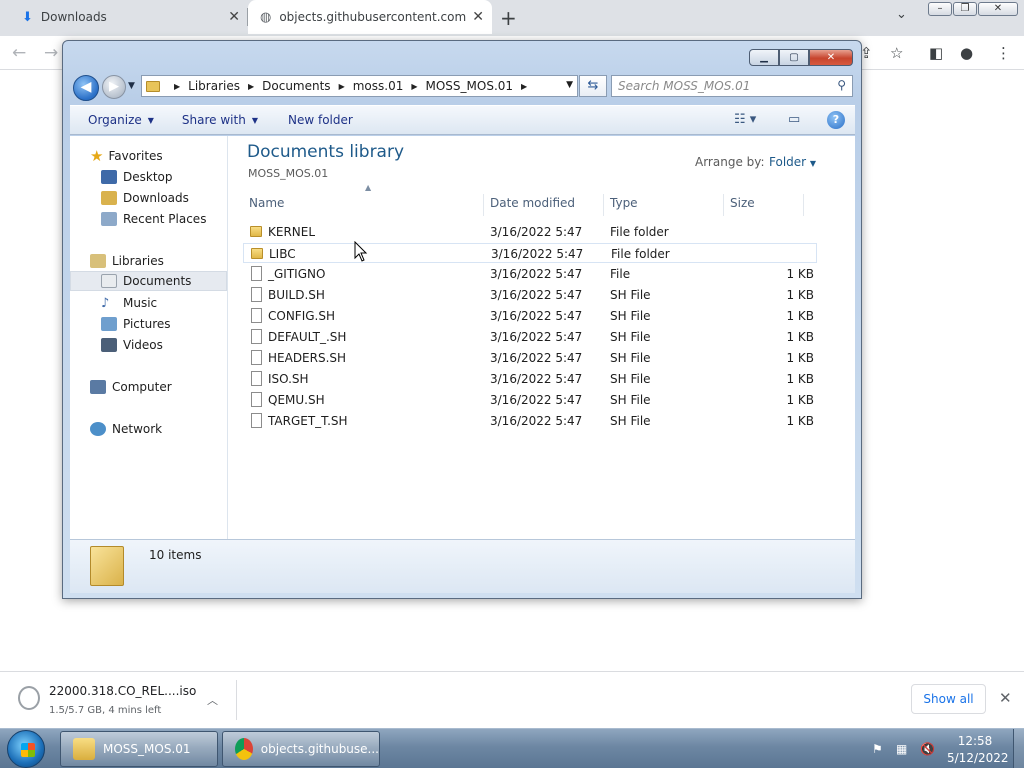 The image size is (1024, 768). I want to click on help-icon: ?, so click(836, 120).